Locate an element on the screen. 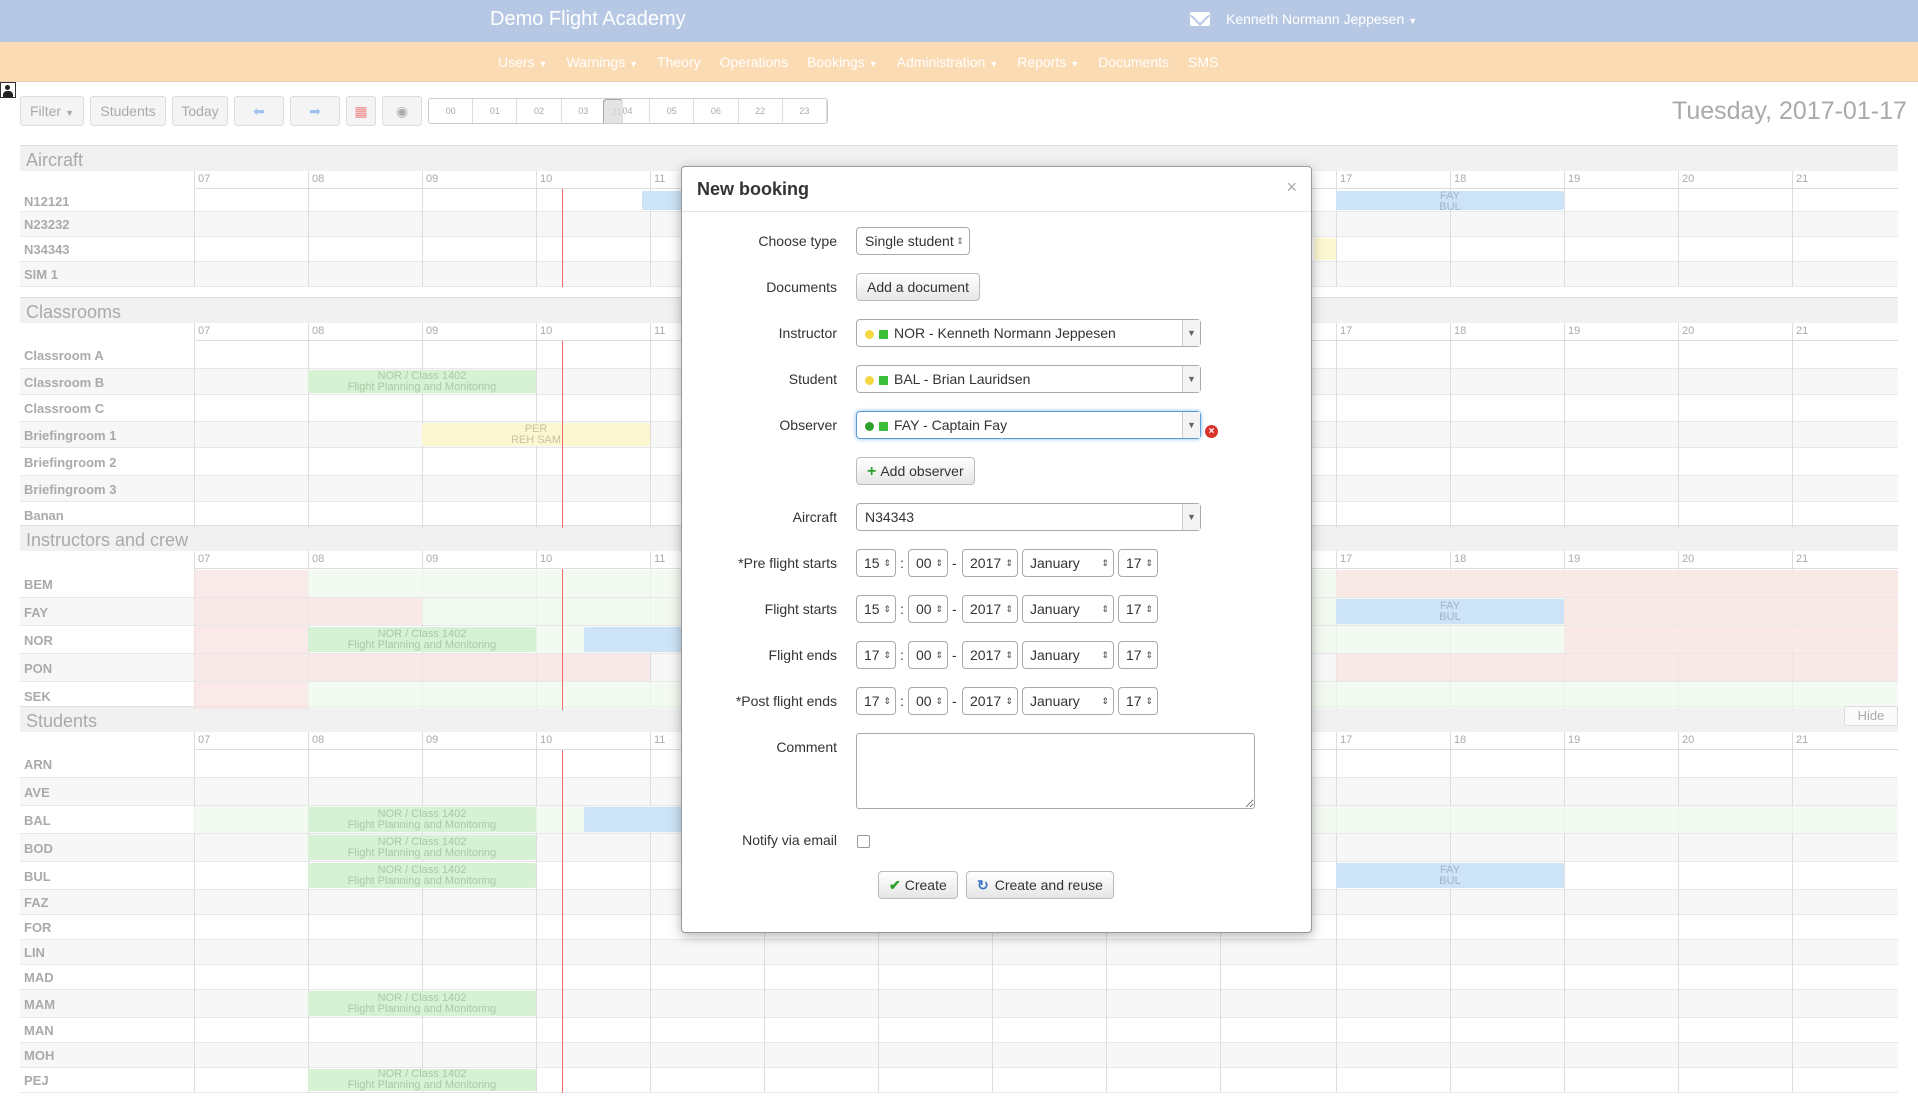  add-document-button: Add a document is located at coordinates (918, 287).